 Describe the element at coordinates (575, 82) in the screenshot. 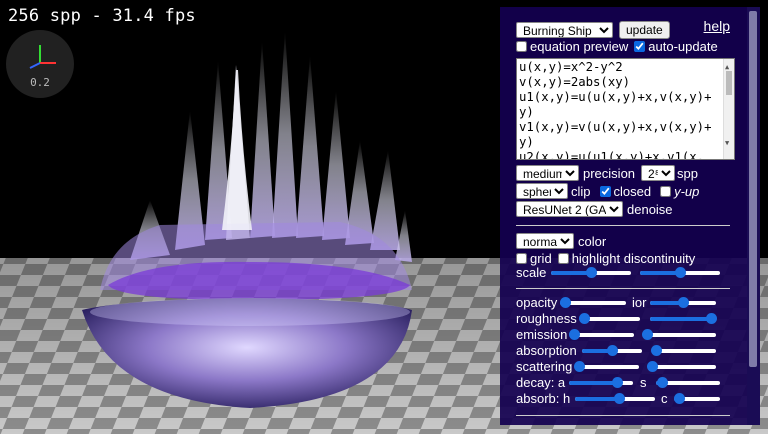

I see `equation-line: v(x,y)=2abs(xy)` at that location.